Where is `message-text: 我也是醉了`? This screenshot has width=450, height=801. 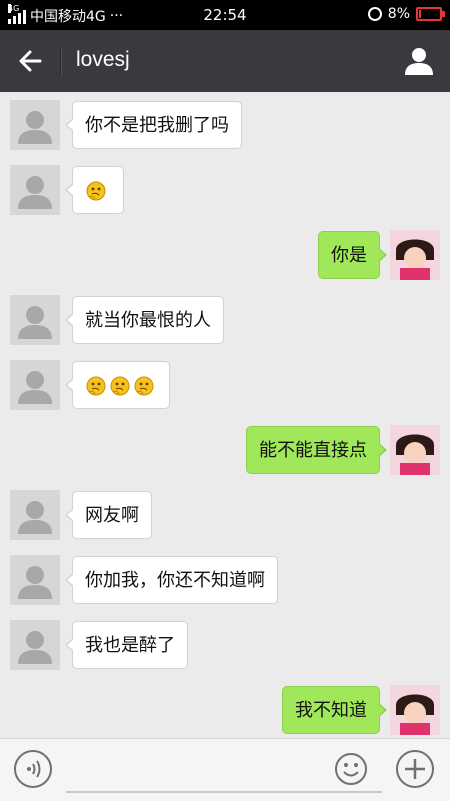 message-text: 我也是醉了 is located at coordinates (130, 645).